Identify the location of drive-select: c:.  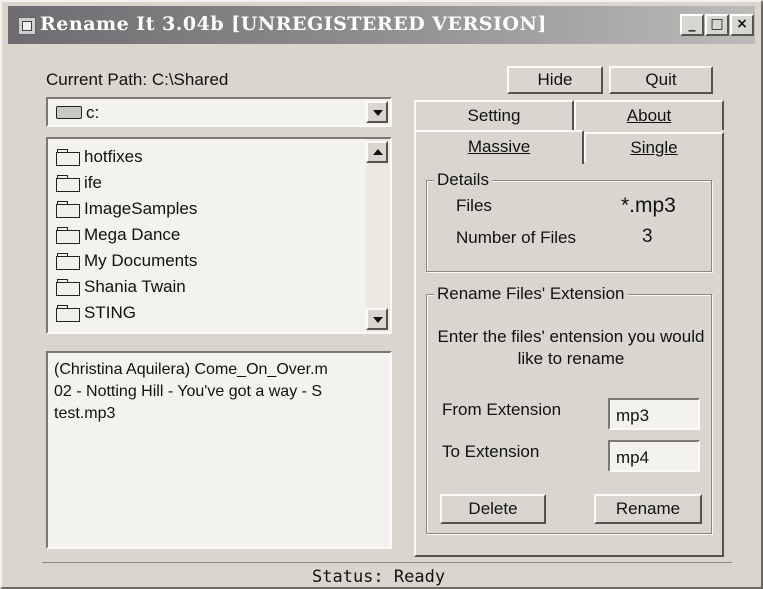
(219, 112).